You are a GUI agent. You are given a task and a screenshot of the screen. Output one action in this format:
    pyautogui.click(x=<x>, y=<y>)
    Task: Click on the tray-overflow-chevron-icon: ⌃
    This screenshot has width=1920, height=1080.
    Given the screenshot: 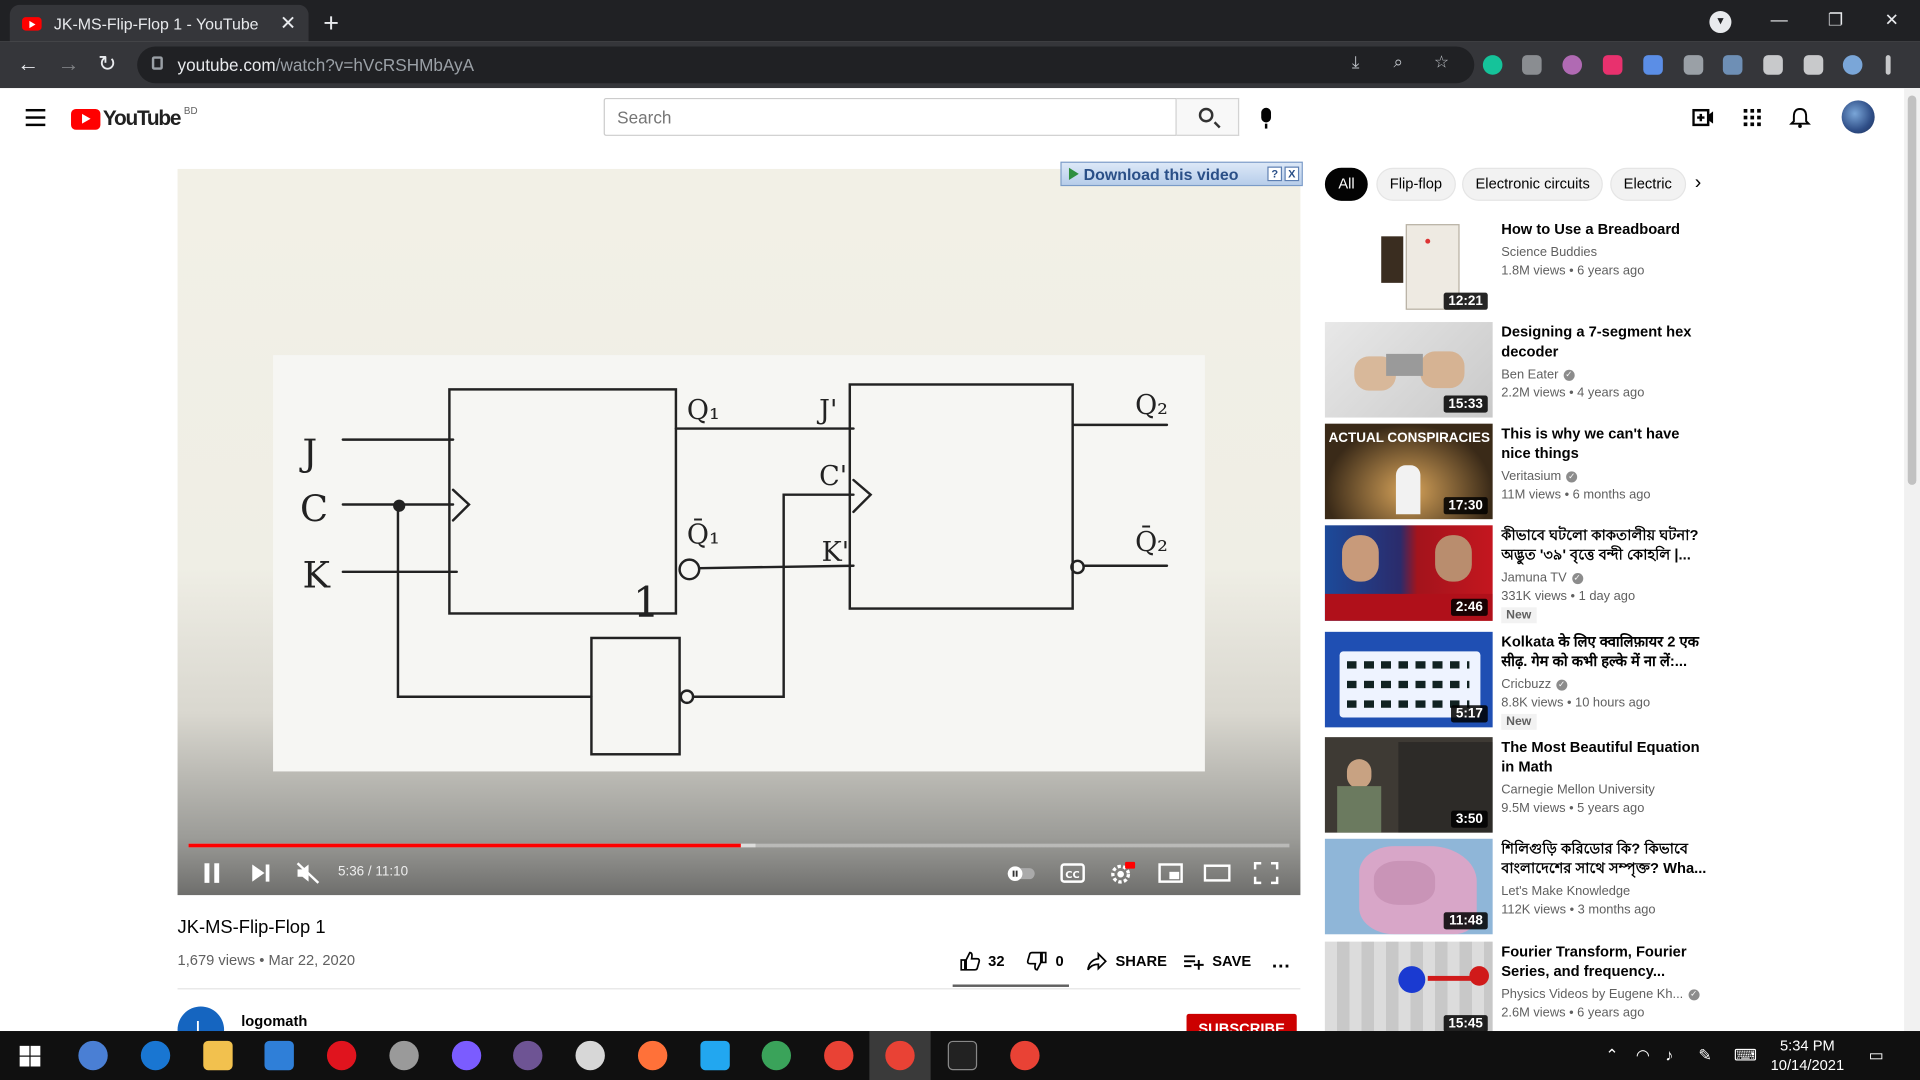 What is the action you would take?
    pyautogui.click(x=1611, y=1056)
    